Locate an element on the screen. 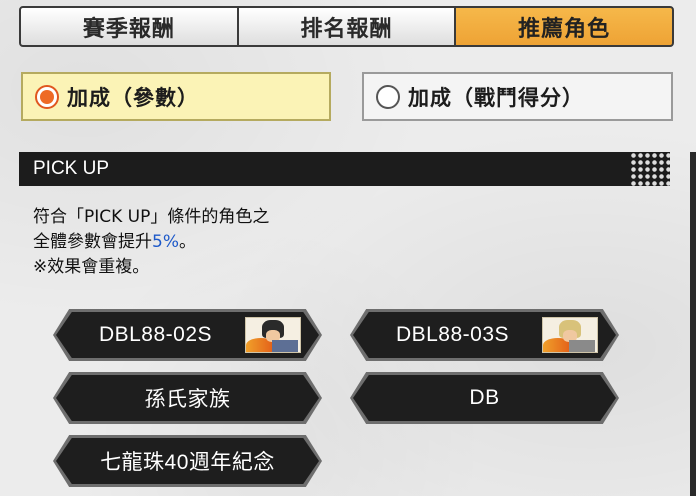 The image size is (696, 496). tag-label: DBL88-02S is located at coordinates (155, 334).